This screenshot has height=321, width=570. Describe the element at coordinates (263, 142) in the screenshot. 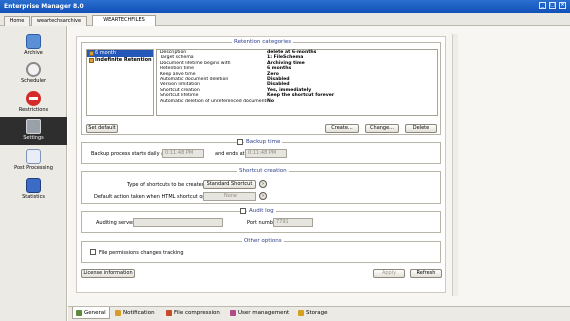

I see `backup-title: Backup time` at that location.